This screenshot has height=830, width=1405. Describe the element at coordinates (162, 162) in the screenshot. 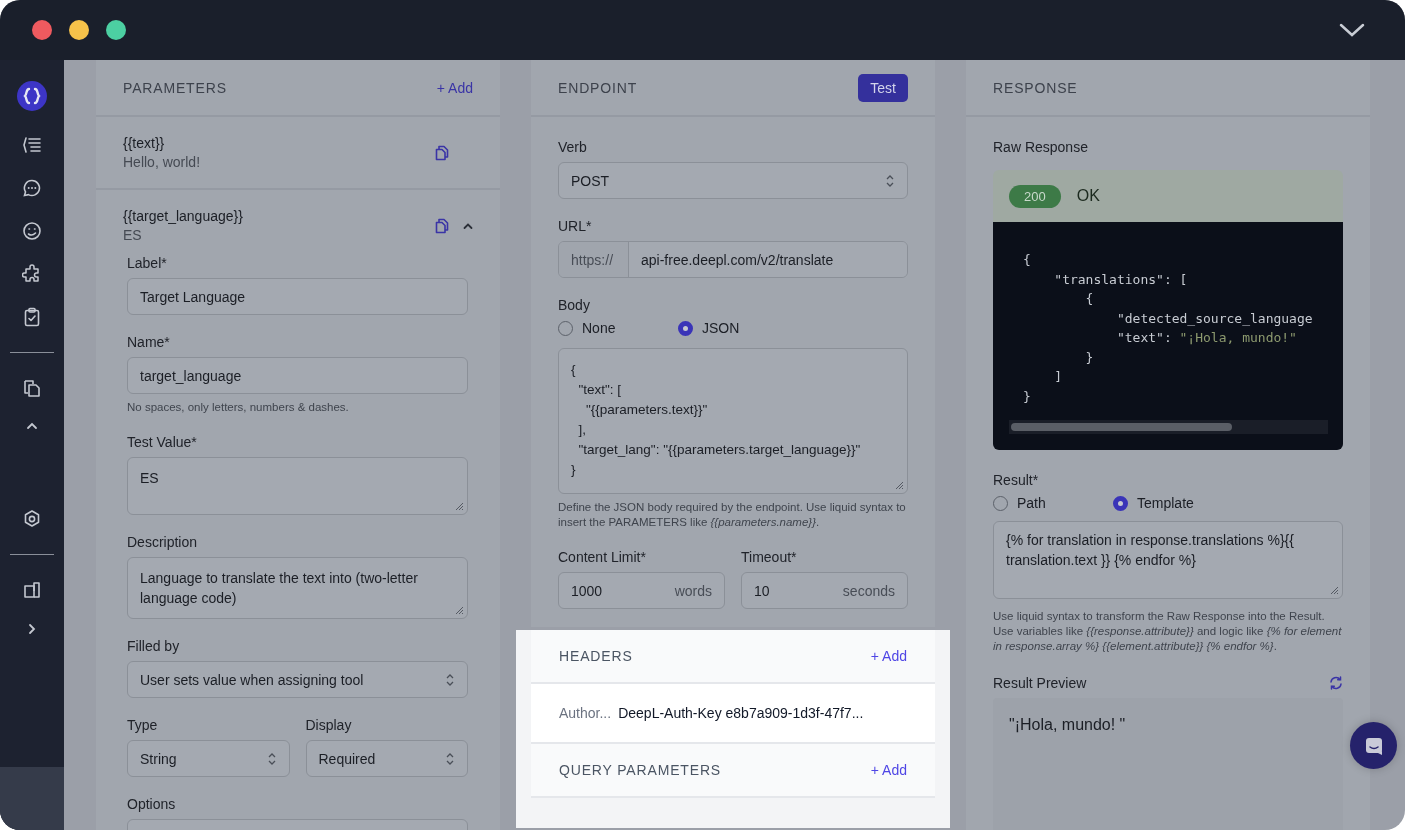

I see `parameter-value: Hello, world!` at that location.